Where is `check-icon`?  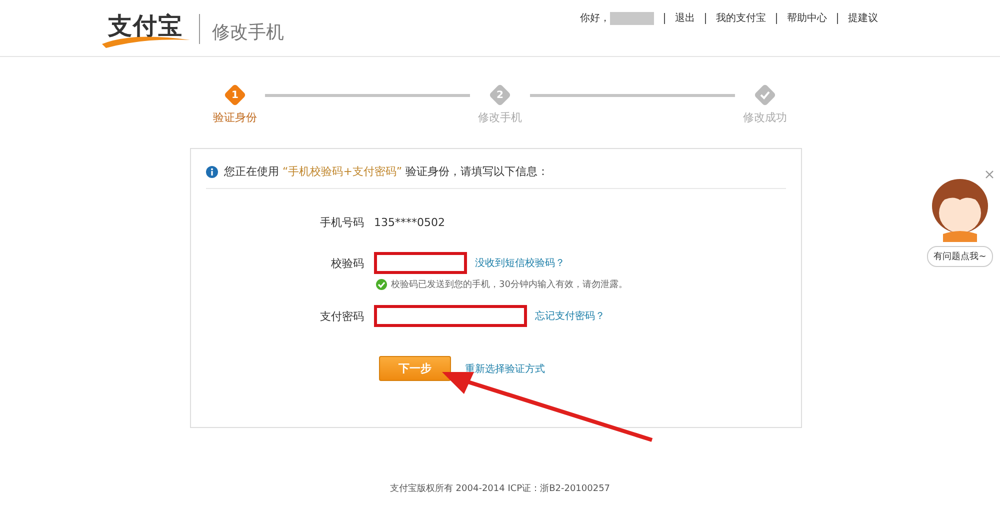 check-icon is located at coordinates (381, 284).